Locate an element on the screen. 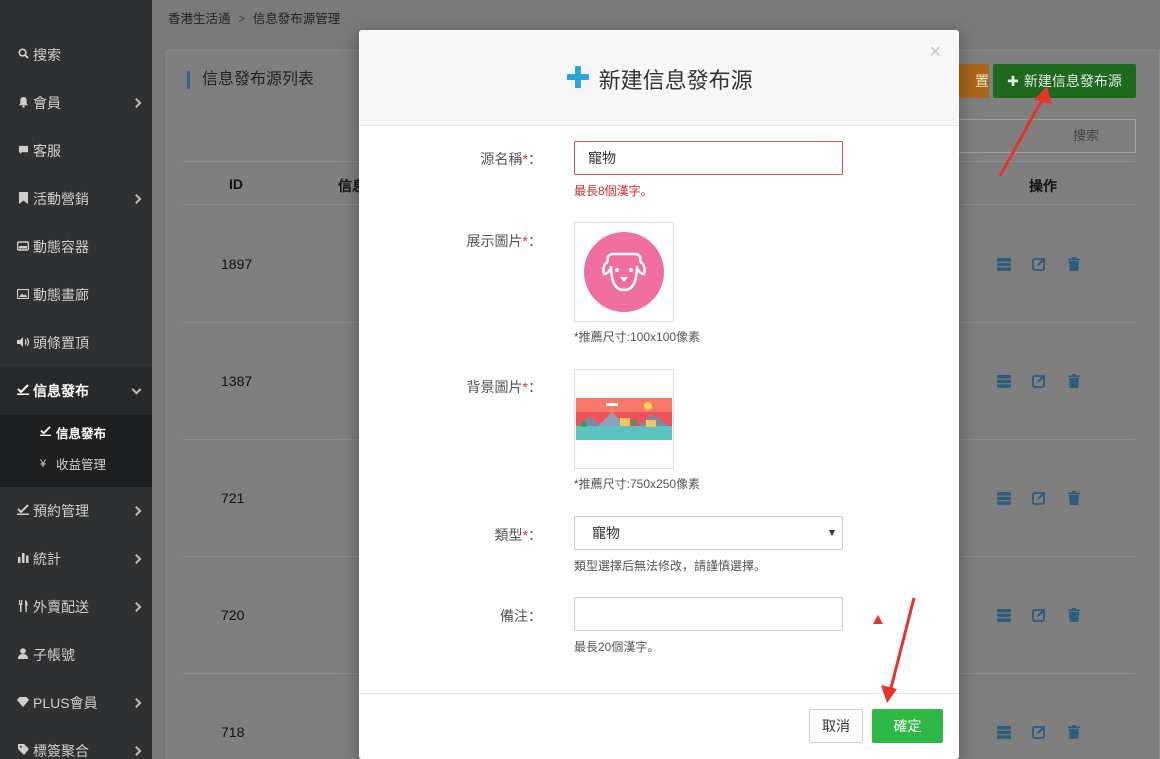  sidebar-item-label: 標簽聚合 is located at coordinates (61, 751).